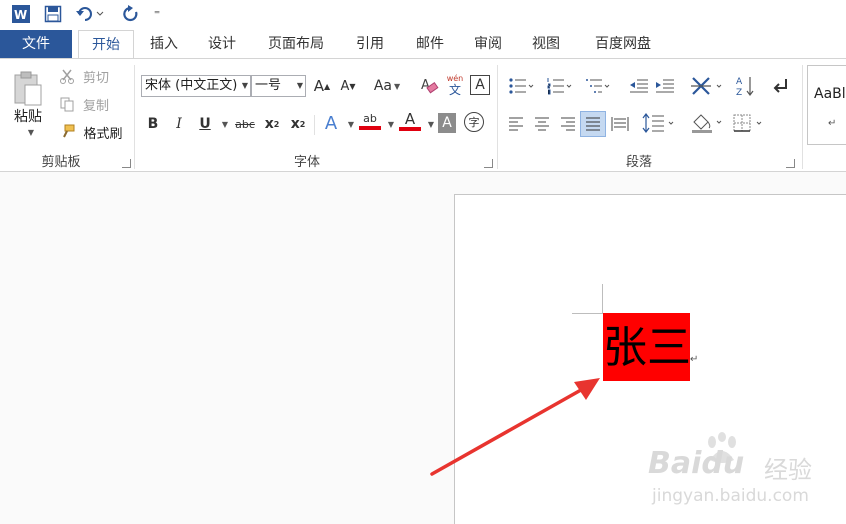 Image resolution: width=846 pixels, height=524 pixels. Describe the element at coordinates (205, 124) in the screenshot. I see `underline-button: U` at that location.